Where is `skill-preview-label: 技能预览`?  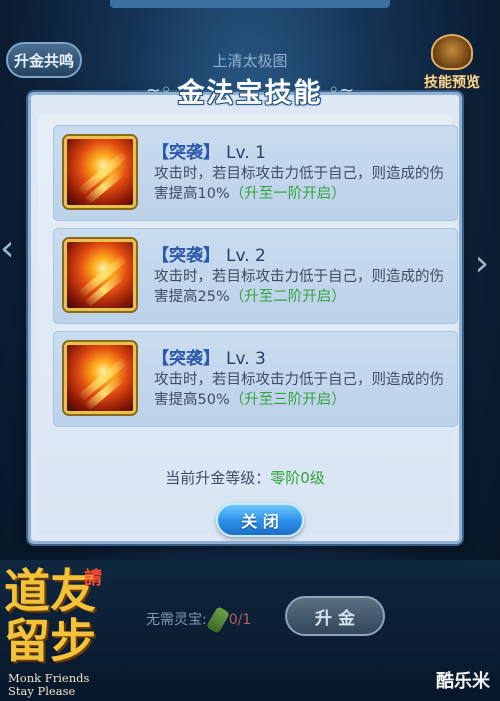
skill-preview-label: 技能预览 is located at coordinates (452, 83).